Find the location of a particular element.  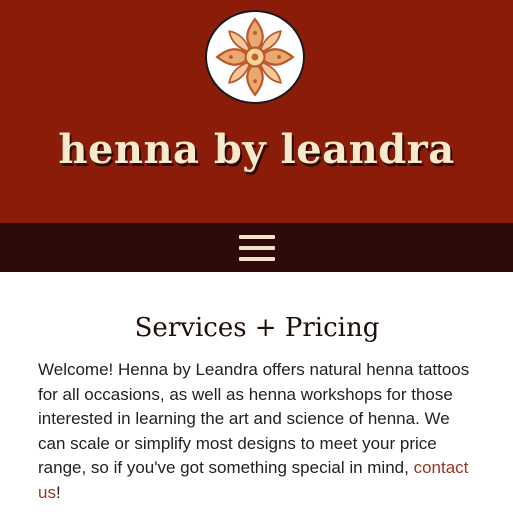

intro-end: ! is located at coordinates (58, 492).